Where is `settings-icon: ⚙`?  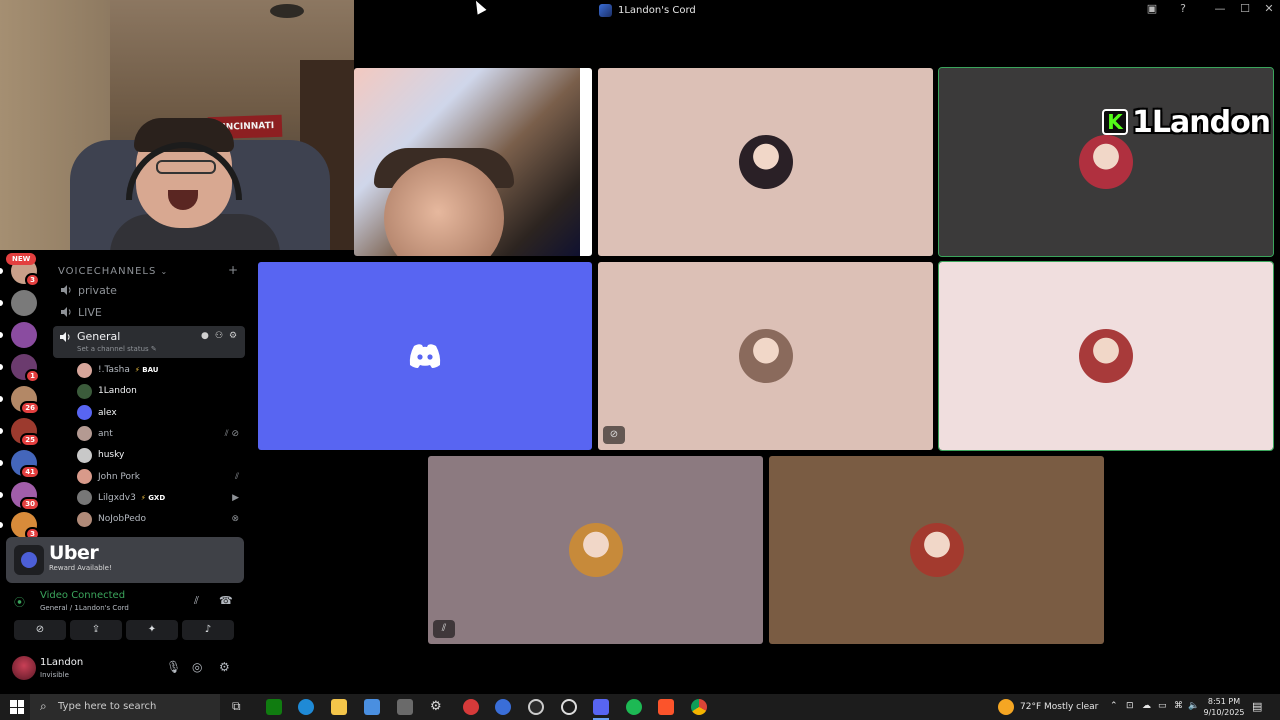 settings-icon: ⚙ is located at coordinates (438, 707).